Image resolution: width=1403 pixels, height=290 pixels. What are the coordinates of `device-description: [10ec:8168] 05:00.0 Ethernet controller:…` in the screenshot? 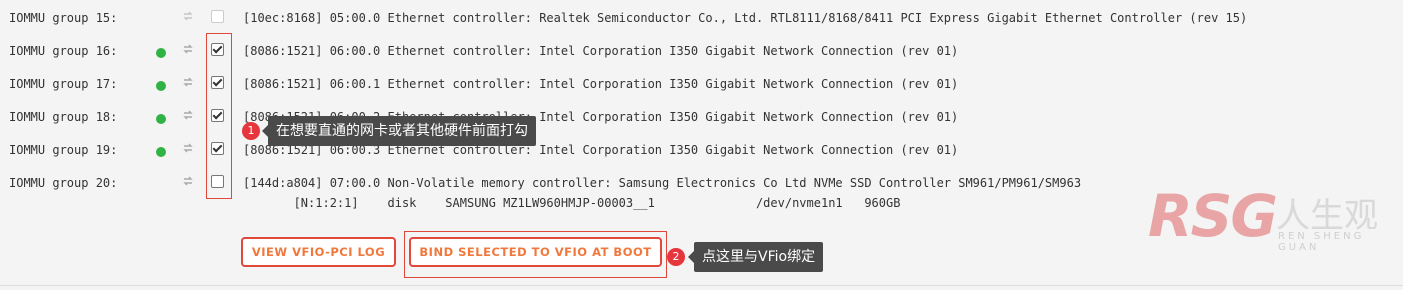 It's located at (745, 18).